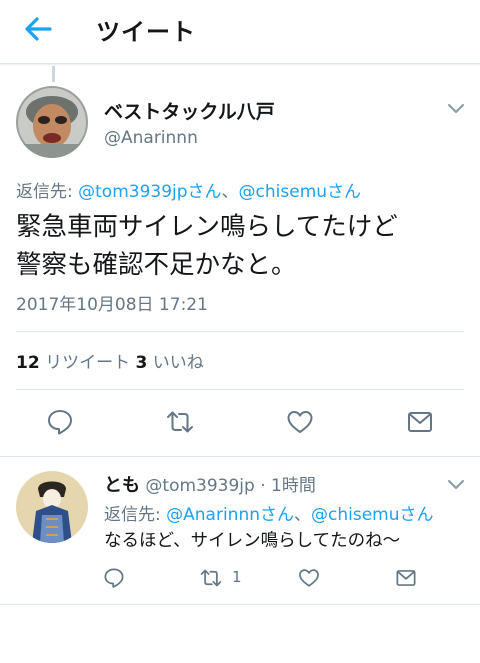 This screenshot has height=663, width=480. What do you see at coordinates (146, 32) in the screenshot?
I see `page-title: ツイート` at bounding box center [146, 32].